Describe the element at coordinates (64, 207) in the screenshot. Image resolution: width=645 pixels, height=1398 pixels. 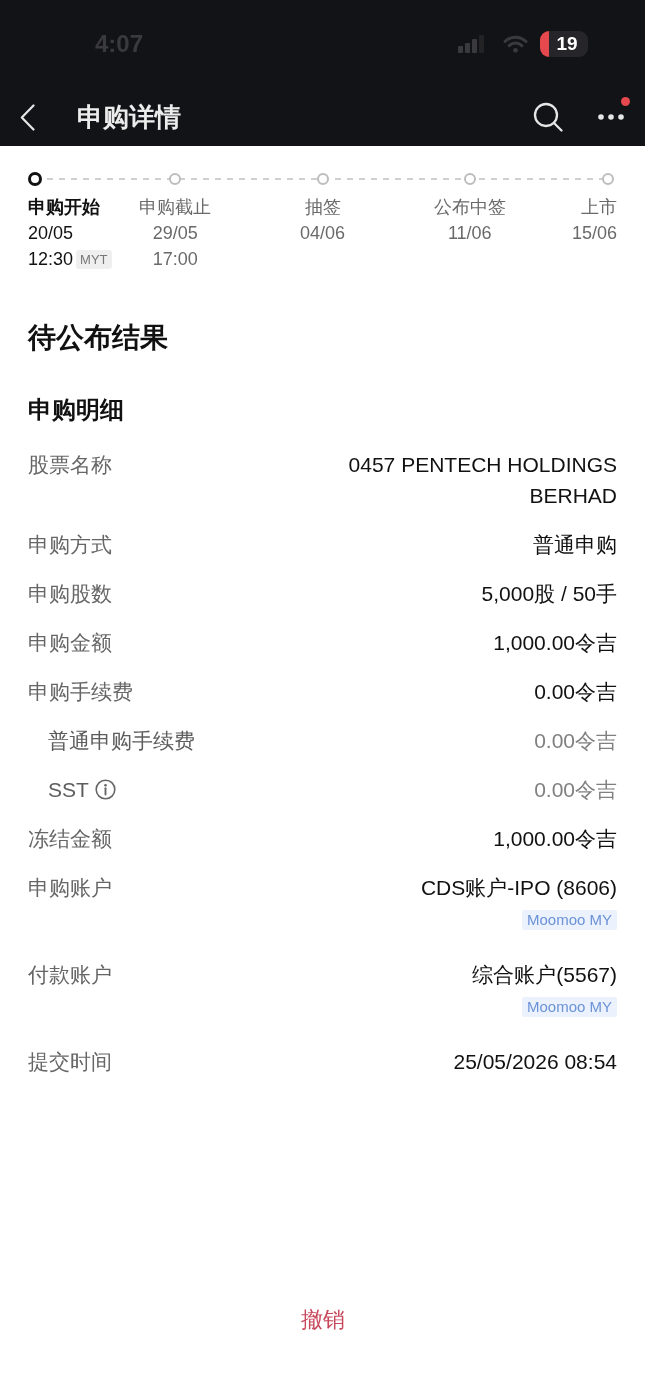
I see `step-label: 申购开始` at that location.